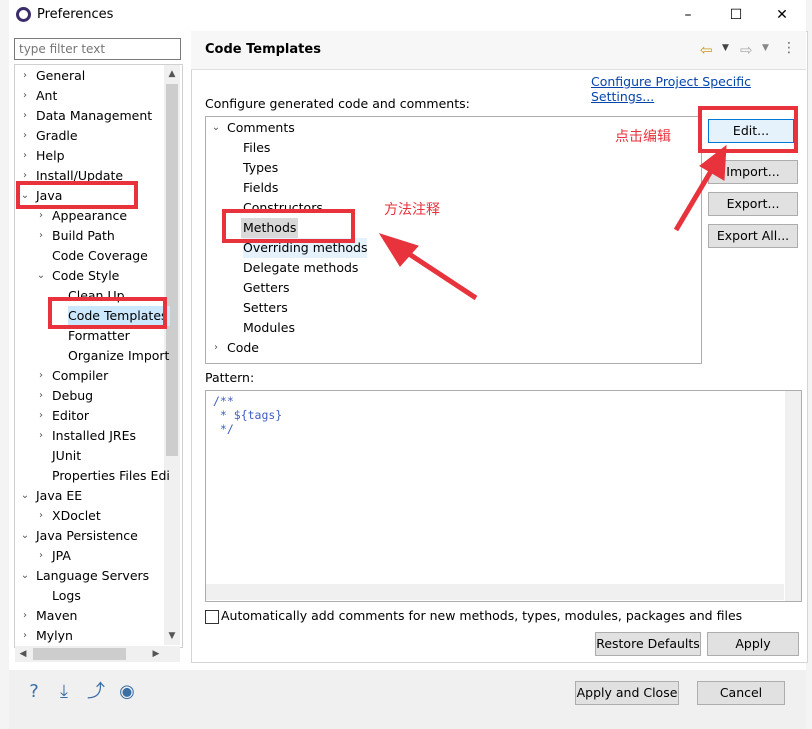  I want to click on arrow-to-edit, so click(700, 188).